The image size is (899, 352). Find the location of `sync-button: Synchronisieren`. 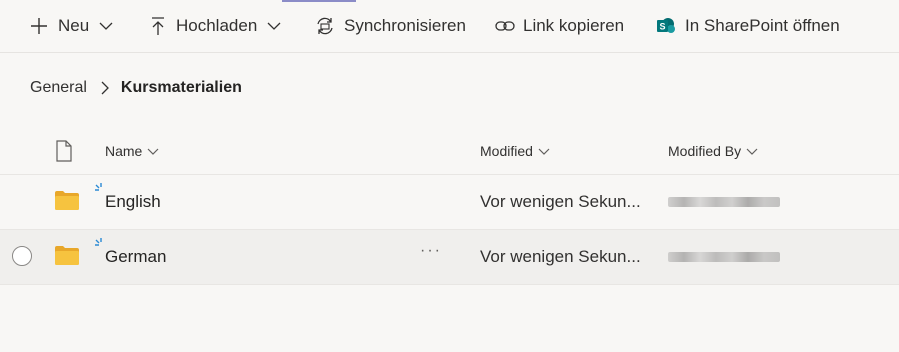

sync-button: Synchronisieren is located at coordinates (390, 26).